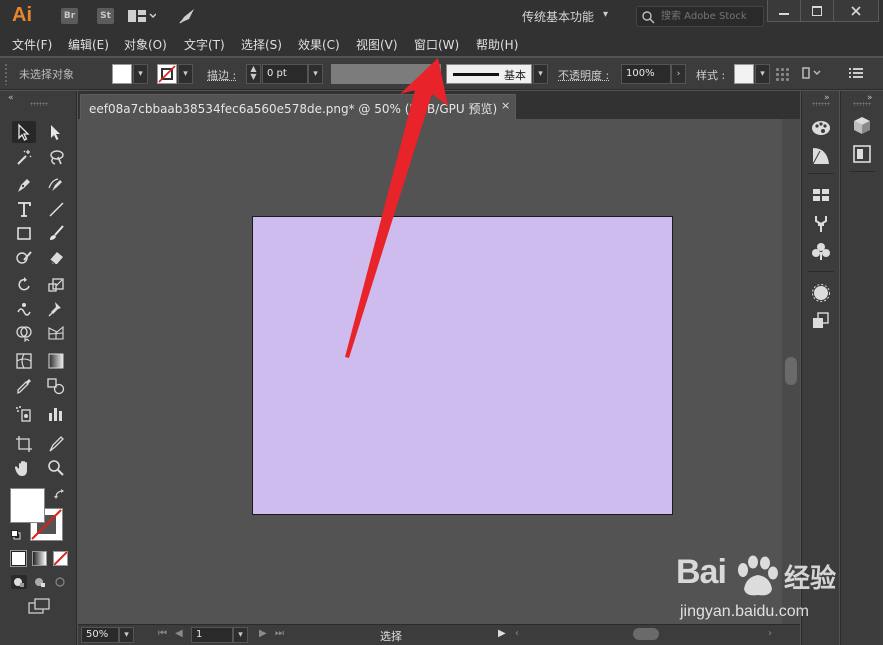 Image resolution: width=883 pixels, height=645 pixels. What do you see at coordinates (253, 74) in the screenshot?
I see `stroke-stepper: ▲ ▼` at bounding box center [253, 74].